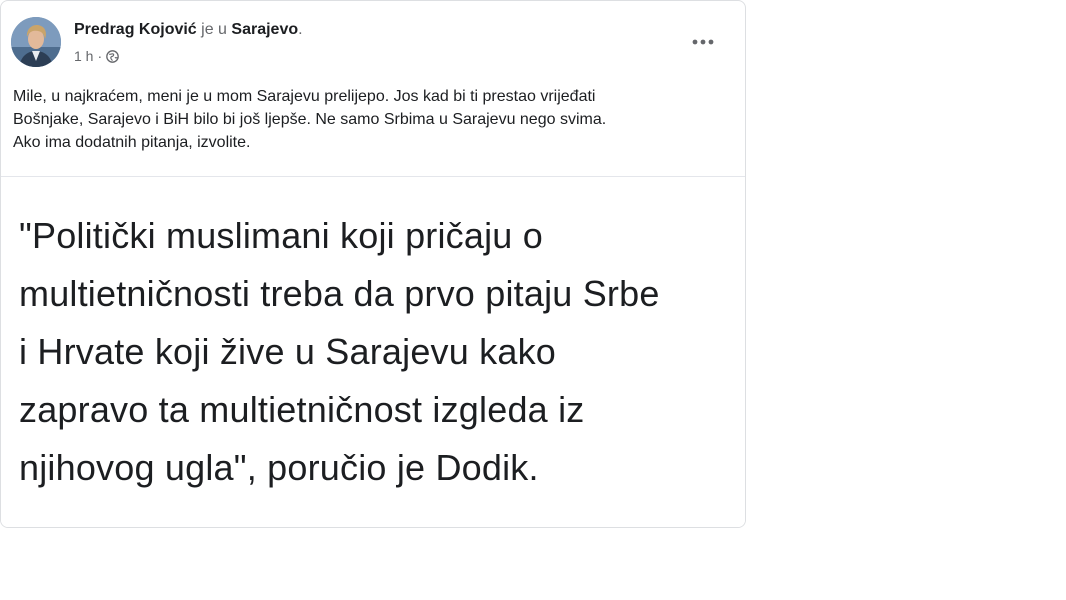  I want to click on author-avatar, so click(36, 42).